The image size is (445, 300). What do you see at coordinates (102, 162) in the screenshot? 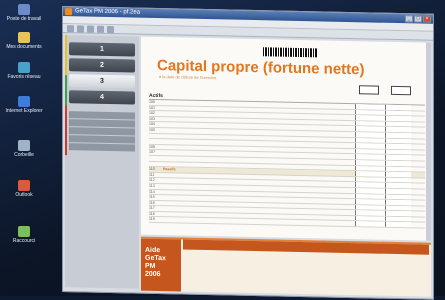
I see `sidebar: 1 2 3 4` at bounding box center [102, 162].